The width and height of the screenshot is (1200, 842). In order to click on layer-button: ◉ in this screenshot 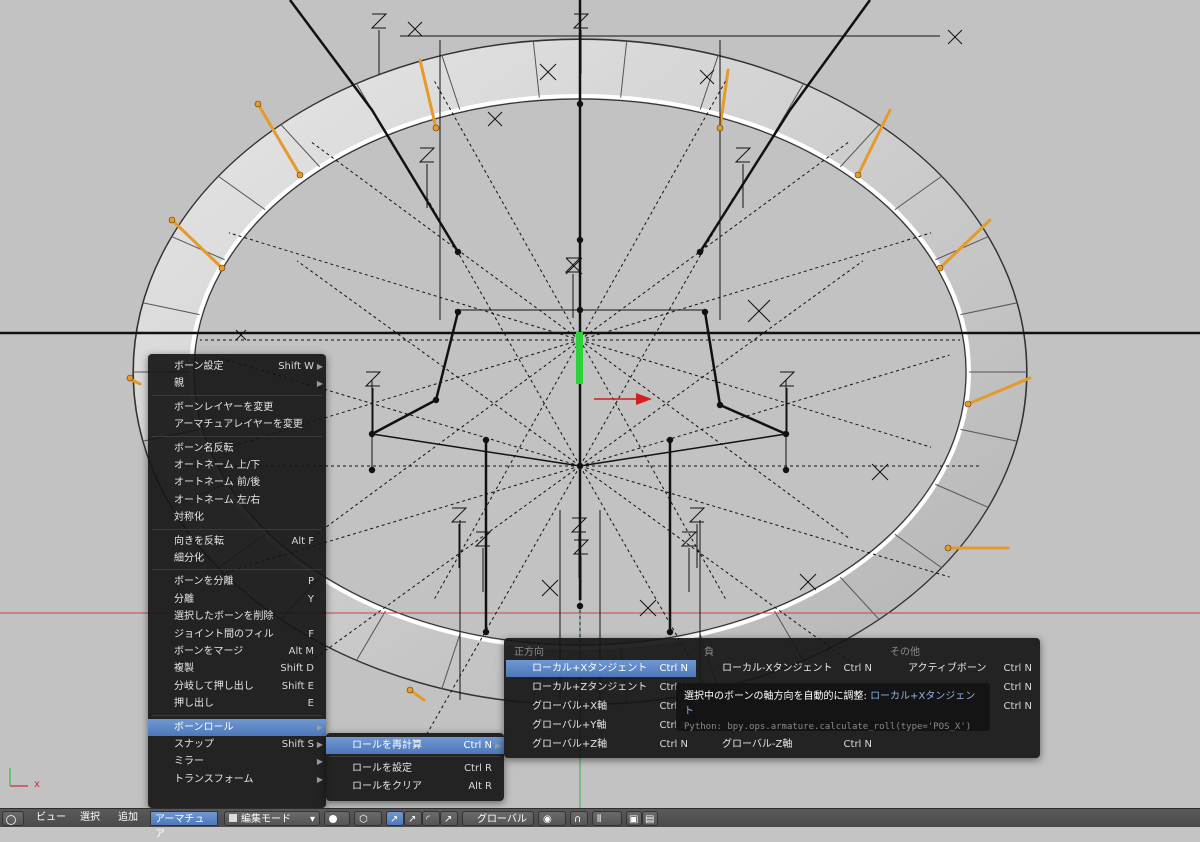, I will do `click(552, 818)`.